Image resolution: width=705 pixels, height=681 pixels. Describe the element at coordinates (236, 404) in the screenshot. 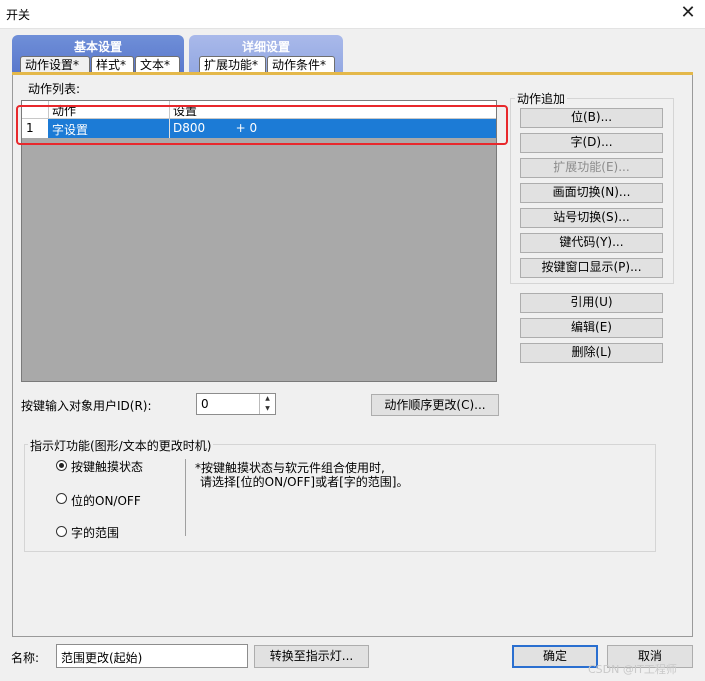

I see `user-id-stepper: 0 ▲ ▼` at that location.